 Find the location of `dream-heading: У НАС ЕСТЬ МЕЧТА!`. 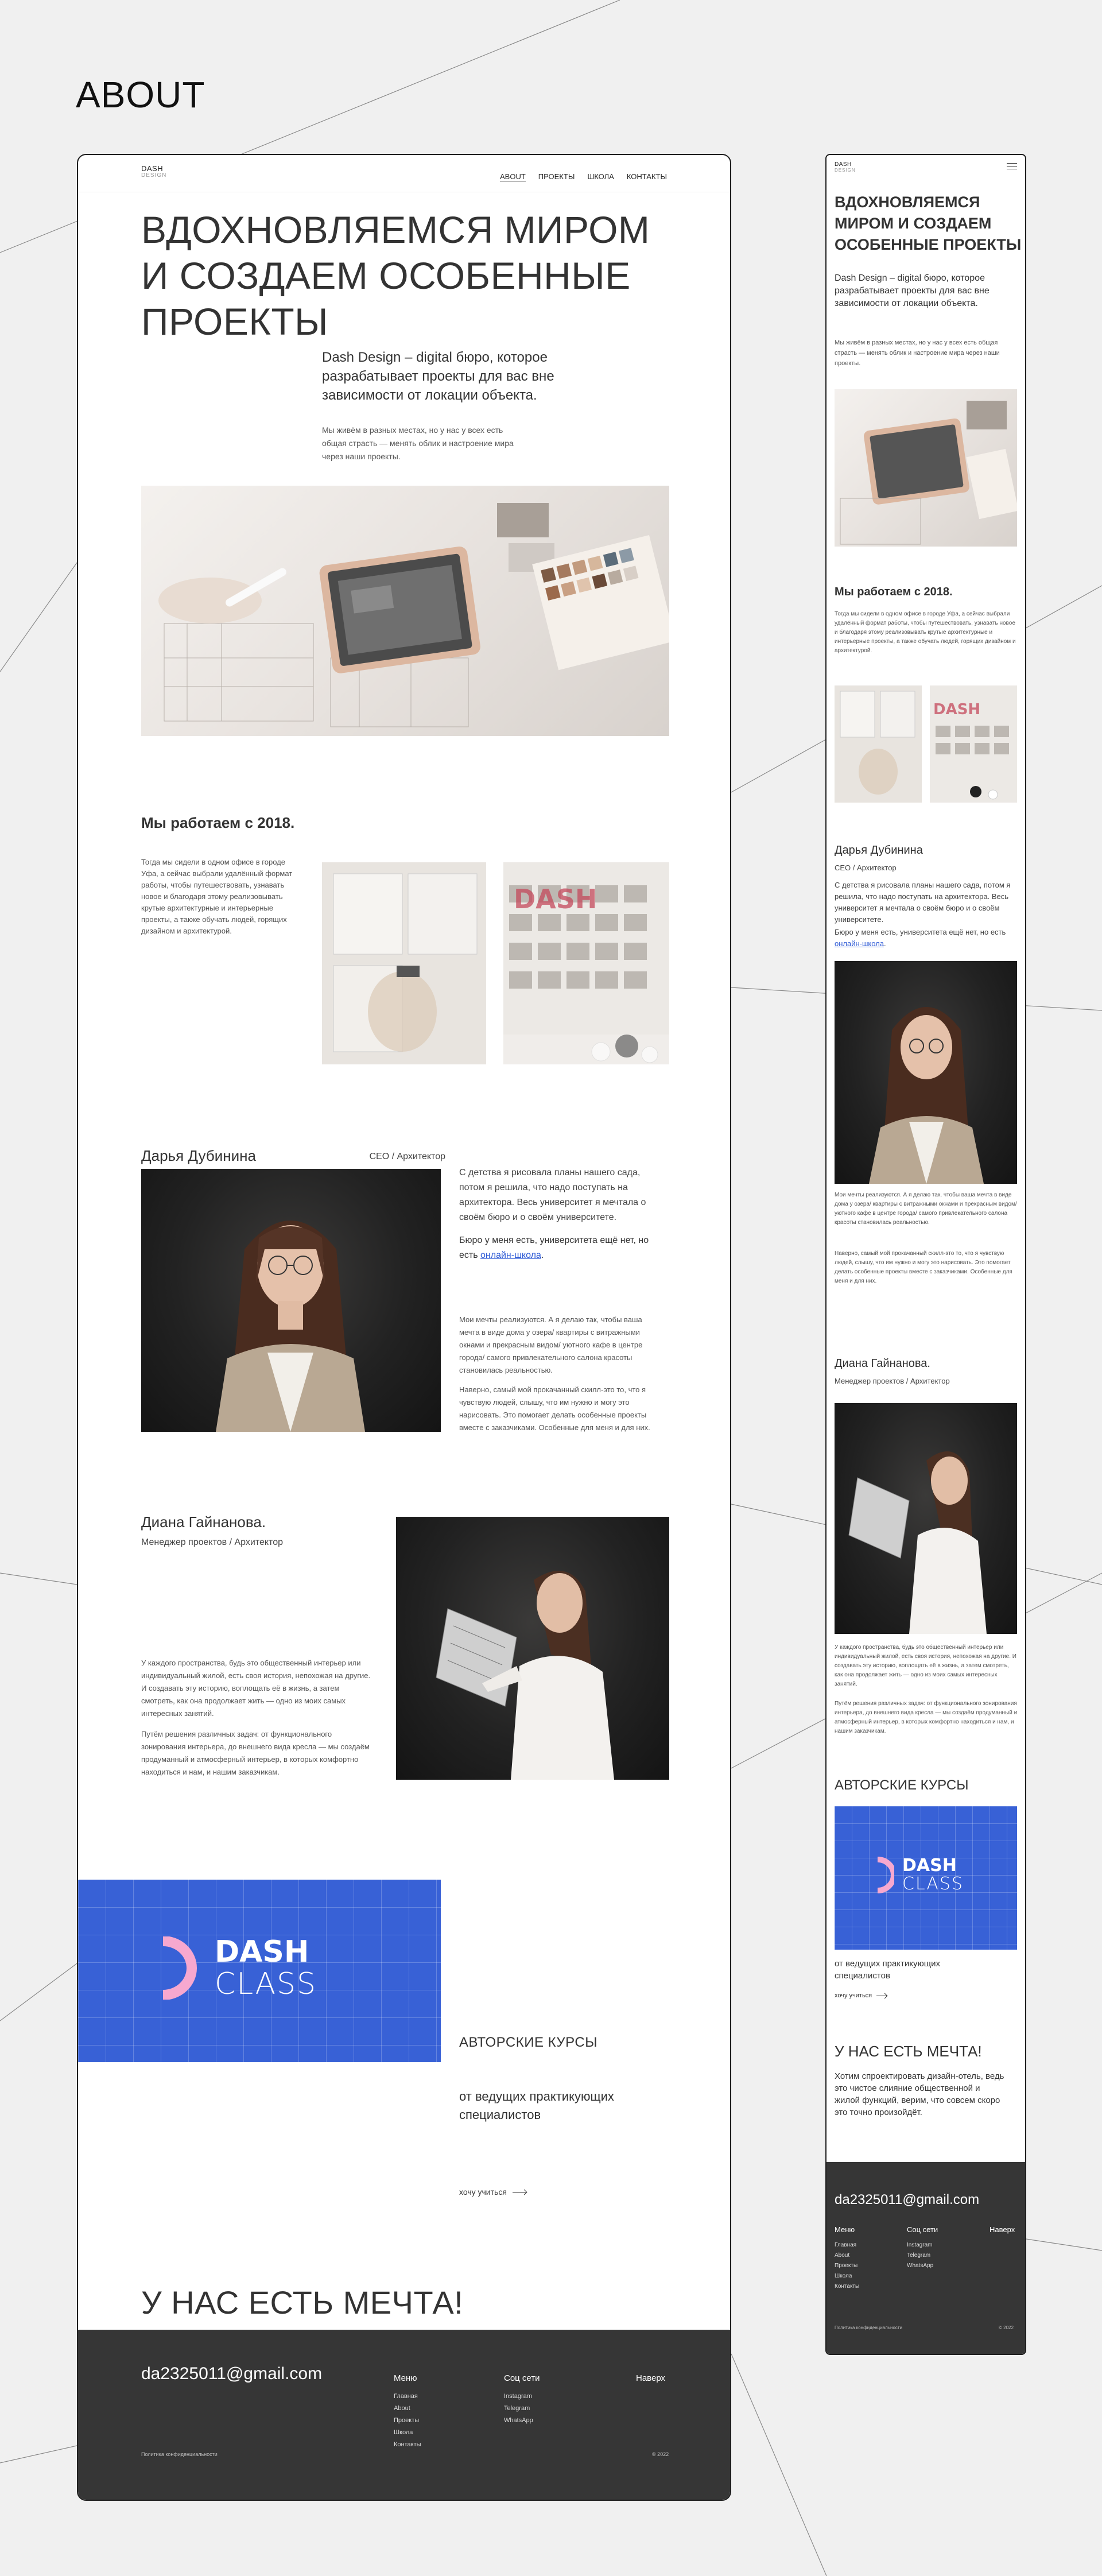

dream-heading: У НАС ЕСТЬ МЕЧТА! is located at coordinates (303, 2302).